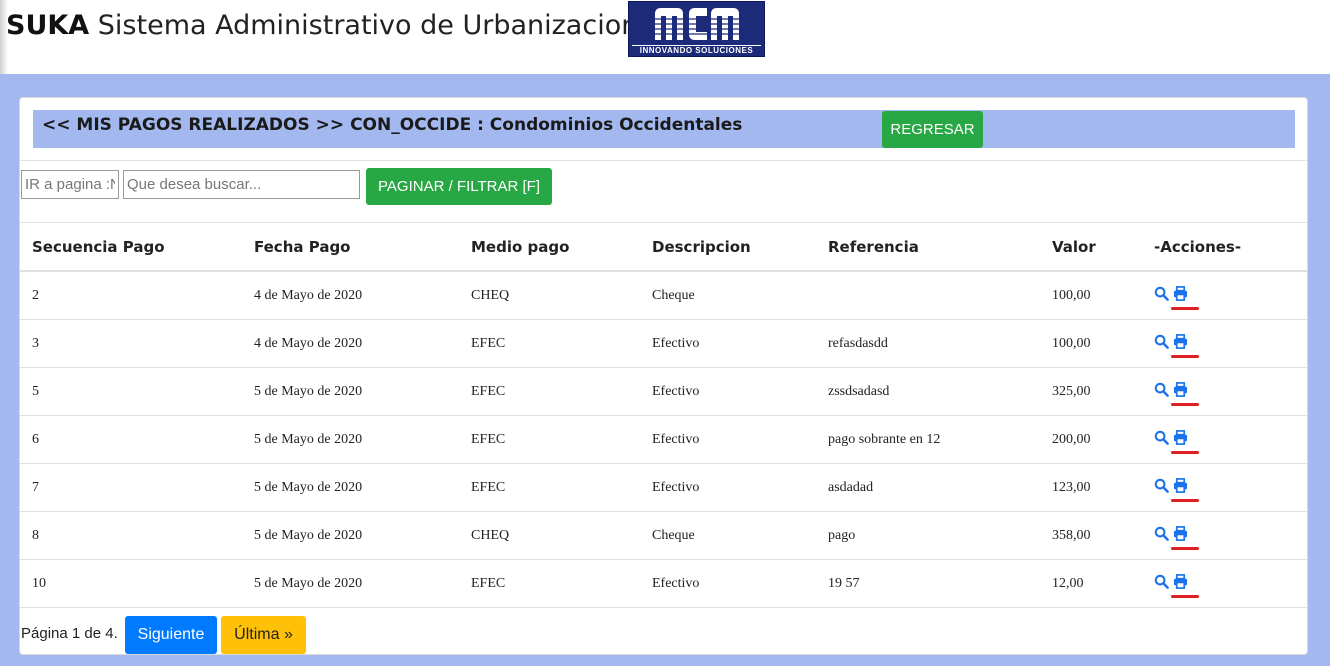 This screenshot has height=666, width=1330. I want to click on col-header-value: Valor, so click(1091, 247).